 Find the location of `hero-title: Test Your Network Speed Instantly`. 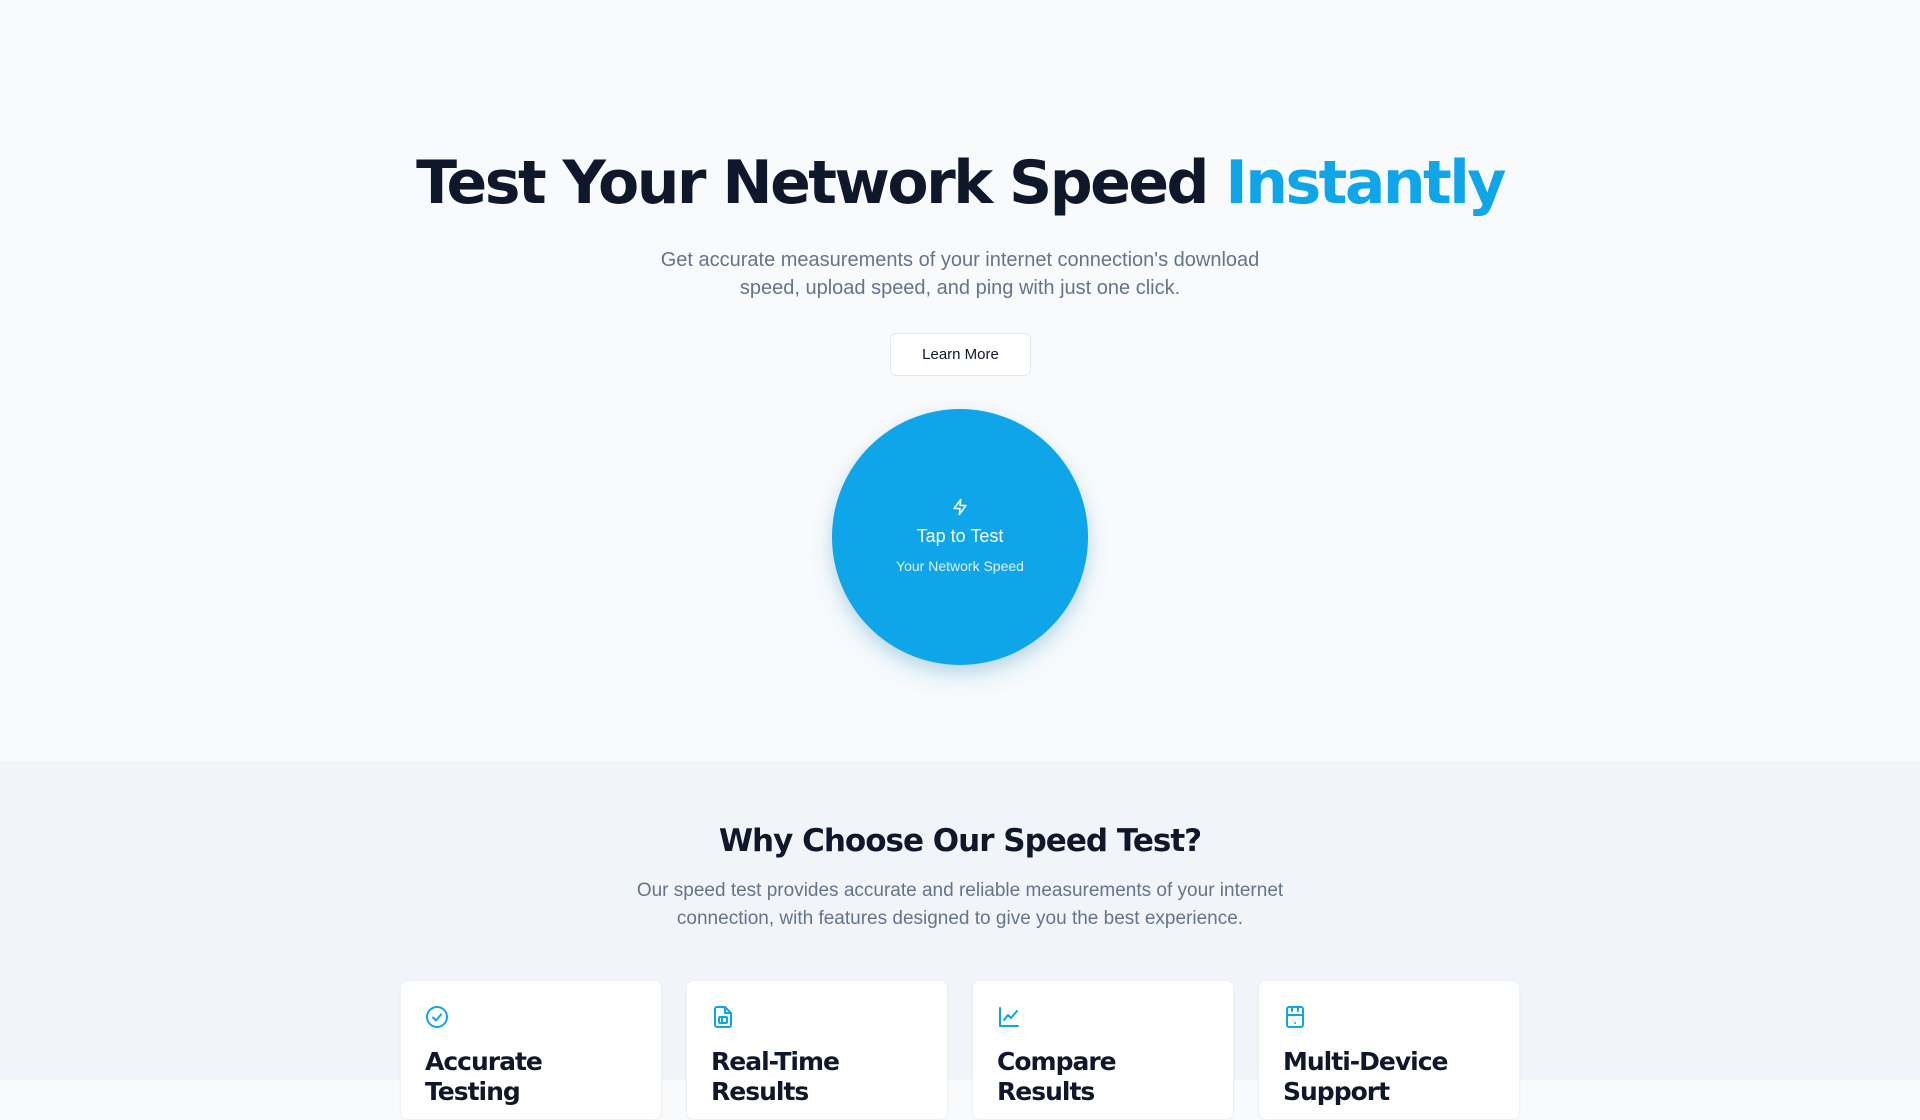

hero-title: Test Your Network Speed Instantly is located at coordinates (960, 183).